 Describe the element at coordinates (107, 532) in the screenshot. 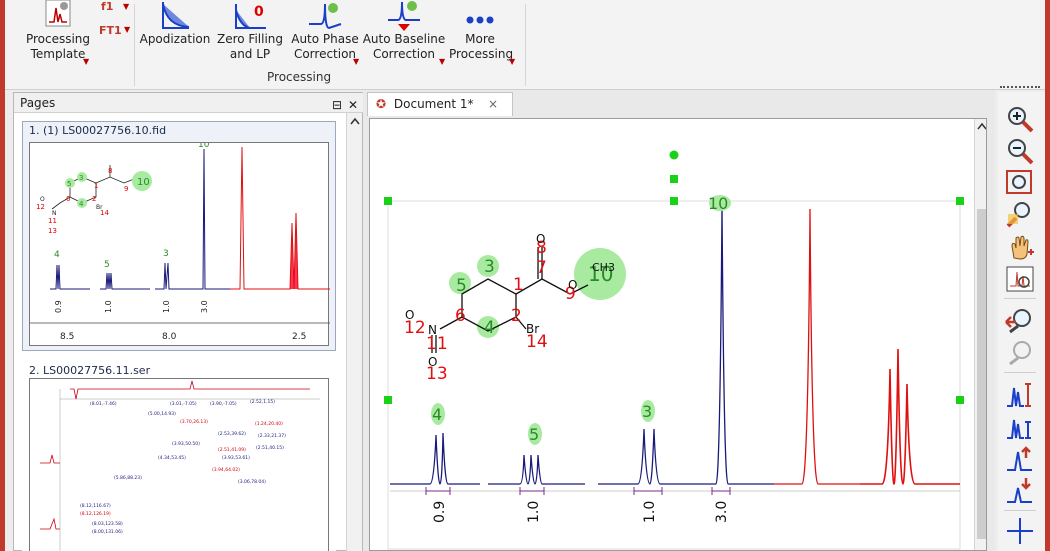

I see `cross-peak-label: (8.00,131.06)` at that location.